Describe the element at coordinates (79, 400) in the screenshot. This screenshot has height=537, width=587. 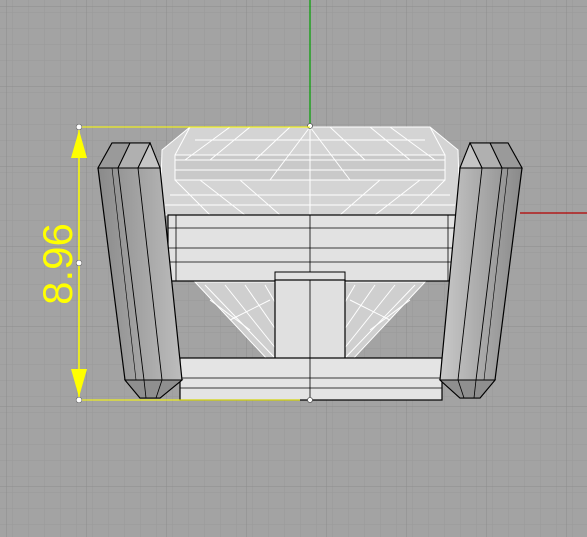
I see `dimension-grip-bottom` at that location.